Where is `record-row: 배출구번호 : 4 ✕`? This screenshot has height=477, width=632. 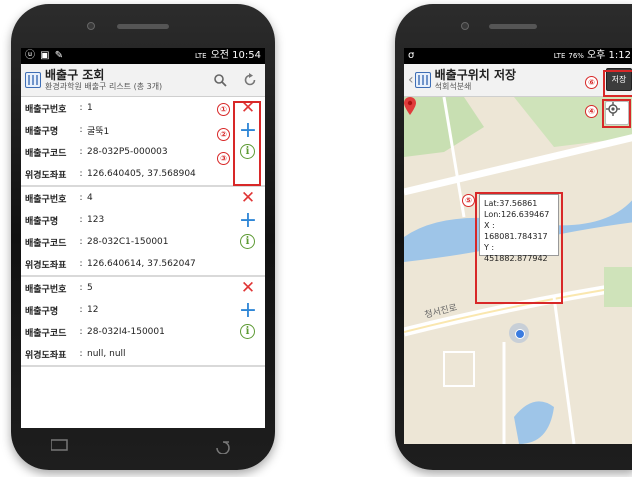
record-row: 배출구번호 : 4 ✕ is located at coordinates (143, 198).